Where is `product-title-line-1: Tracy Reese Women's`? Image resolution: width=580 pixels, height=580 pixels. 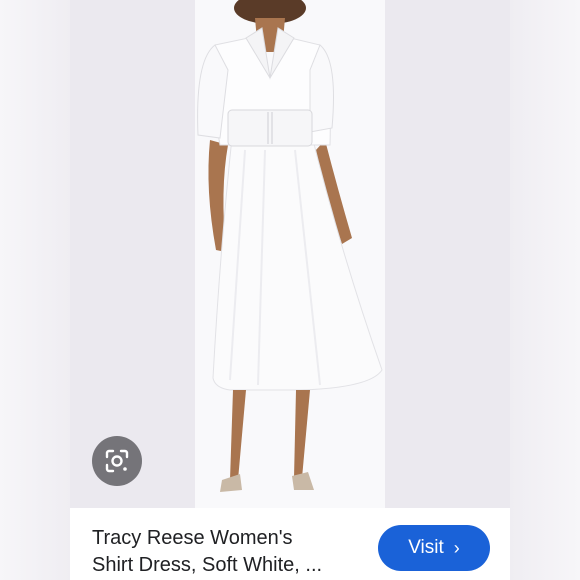
product-title-line-1: Tracy Reese Women's is located at coordinates (192, 538).